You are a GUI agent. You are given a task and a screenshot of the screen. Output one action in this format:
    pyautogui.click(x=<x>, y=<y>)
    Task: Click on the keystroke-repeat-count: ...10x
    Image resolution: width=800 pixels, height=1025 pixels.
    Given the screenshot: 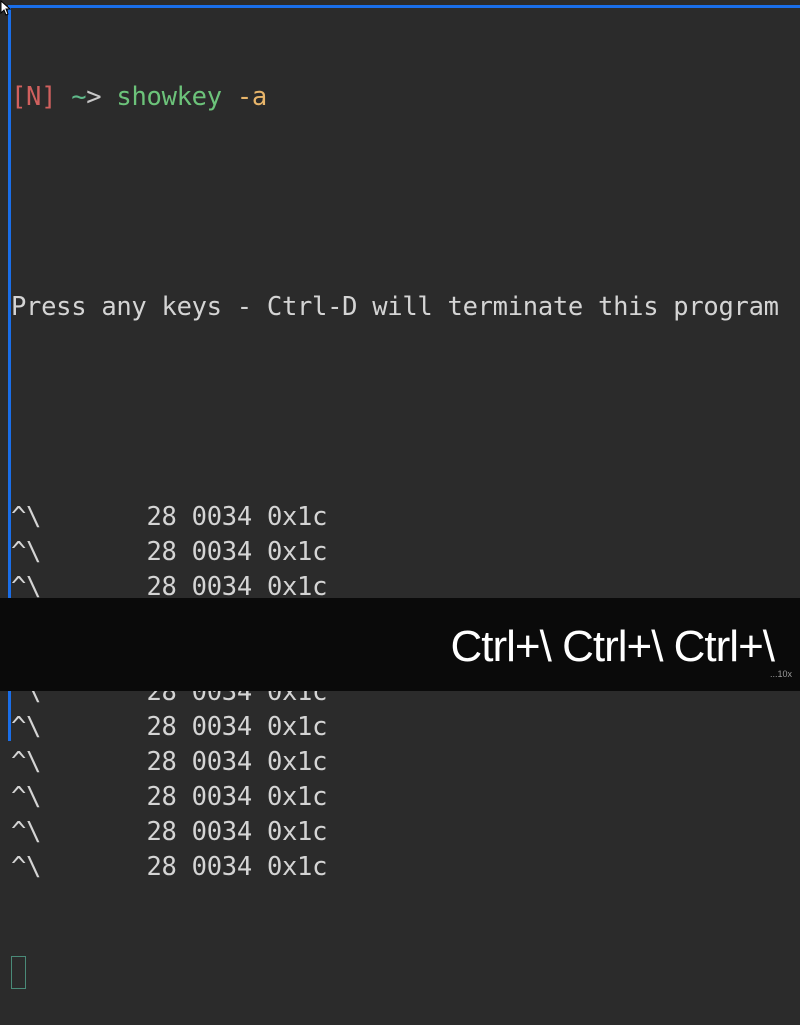 What is the action you would take?
    pyautogui.click(x=780, y=674)
    